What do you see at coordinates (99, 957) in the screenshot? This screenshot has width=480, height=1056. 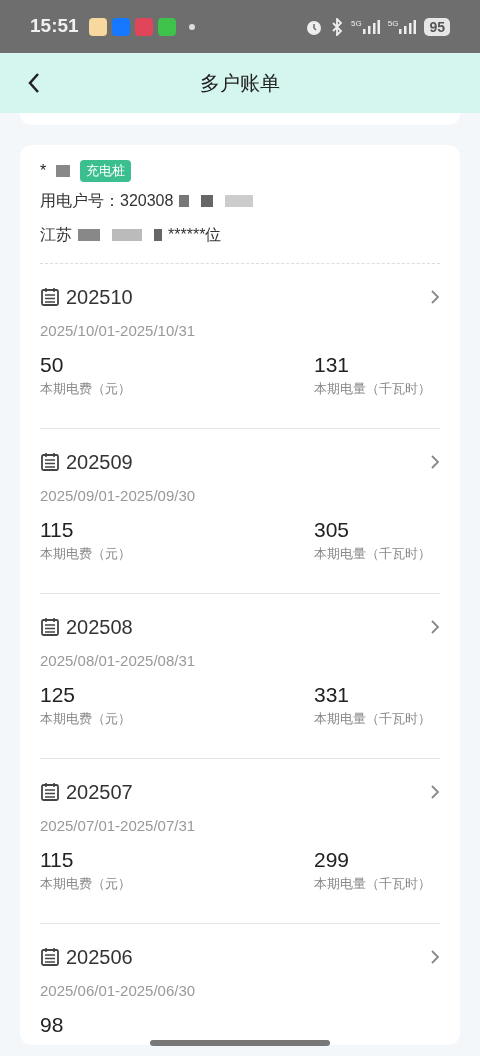 I see `bill-month: 202506` at bounding box center [99, 957].